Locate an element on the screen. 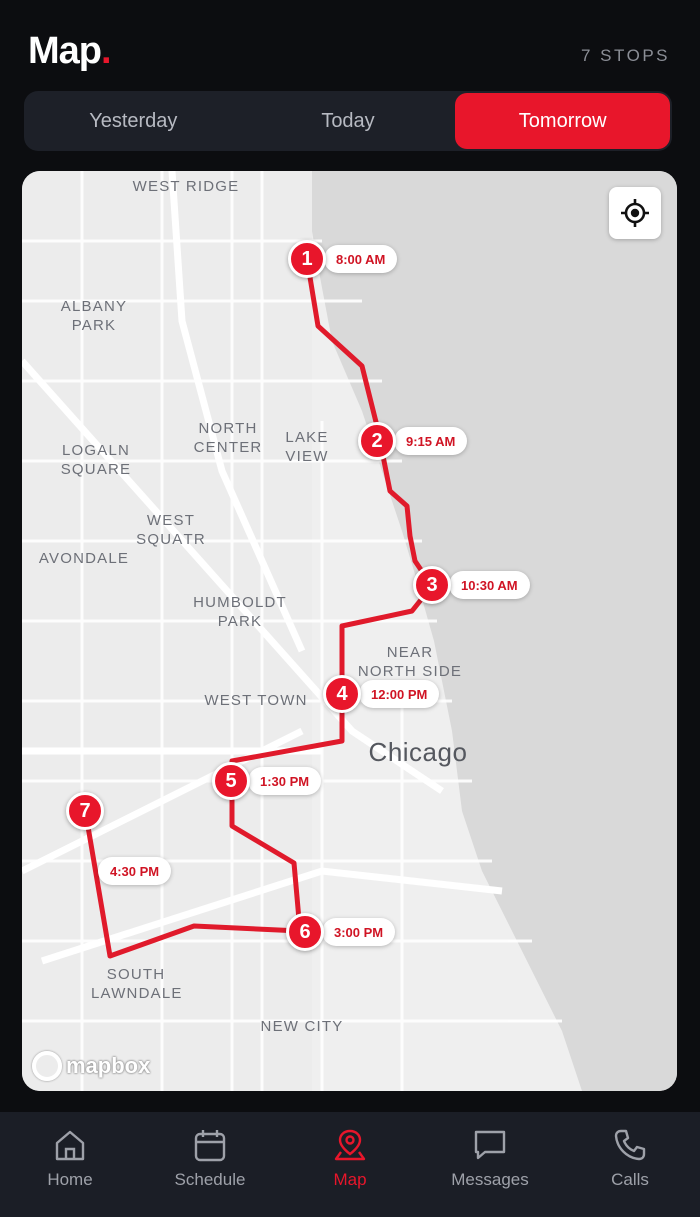 The image size is (700, 1217). chat-icon is located at coordinates (490, 1145).